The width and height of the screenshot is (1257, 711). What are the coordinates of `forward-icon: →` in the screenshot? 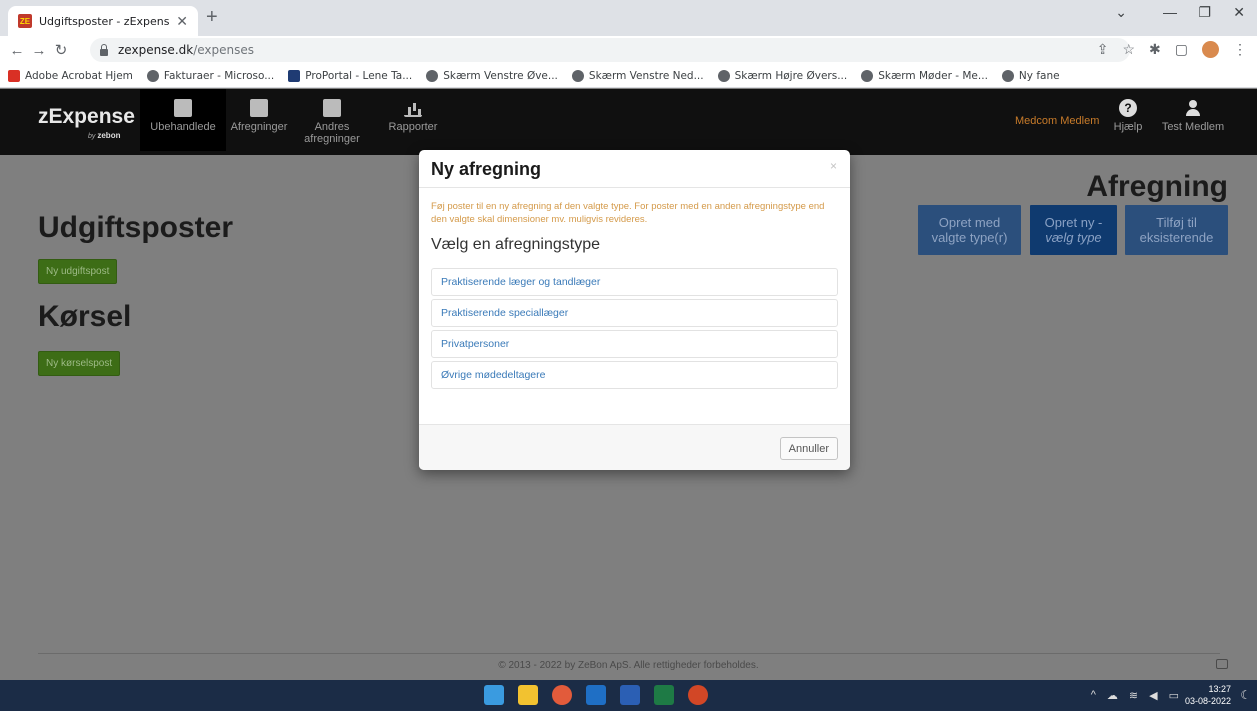 It's located at (39, 50).